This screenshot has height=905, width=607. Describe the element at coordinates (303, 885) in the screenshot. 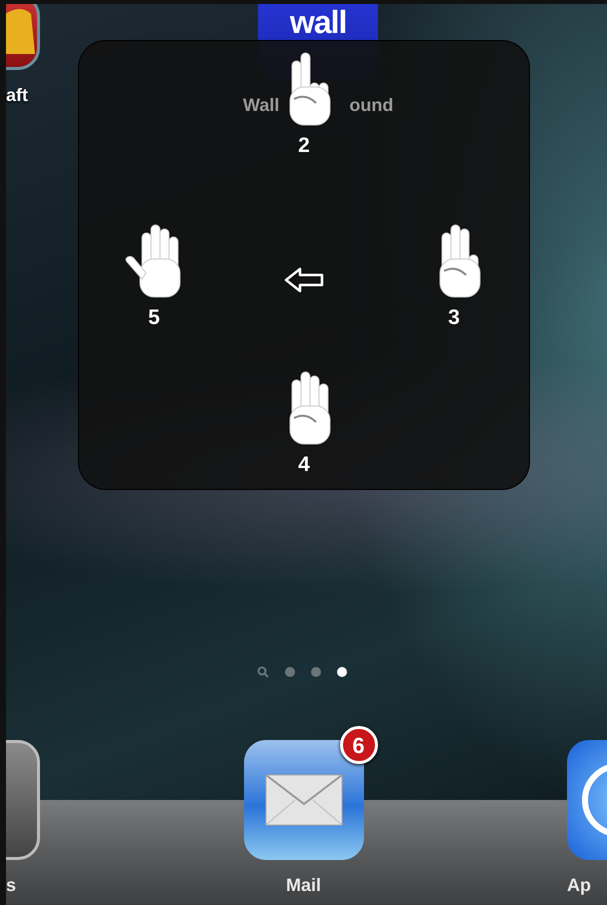

I see `app-label: Mail` at that location.